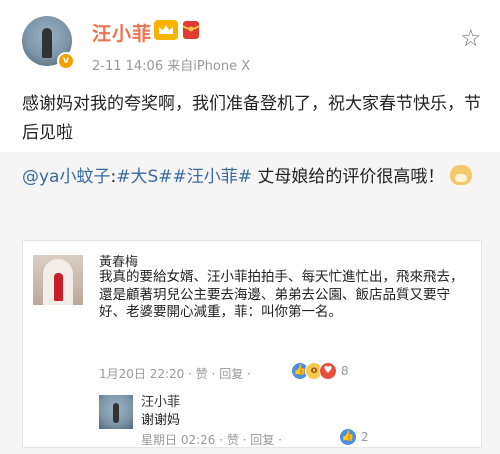  Describe the element at coordinates (251, 118) in the screenshot. I see `post-text: 感谢妈对我的夸奖啊，我们准备登机了，祝大家春节快乐，节后见啦` at that location.